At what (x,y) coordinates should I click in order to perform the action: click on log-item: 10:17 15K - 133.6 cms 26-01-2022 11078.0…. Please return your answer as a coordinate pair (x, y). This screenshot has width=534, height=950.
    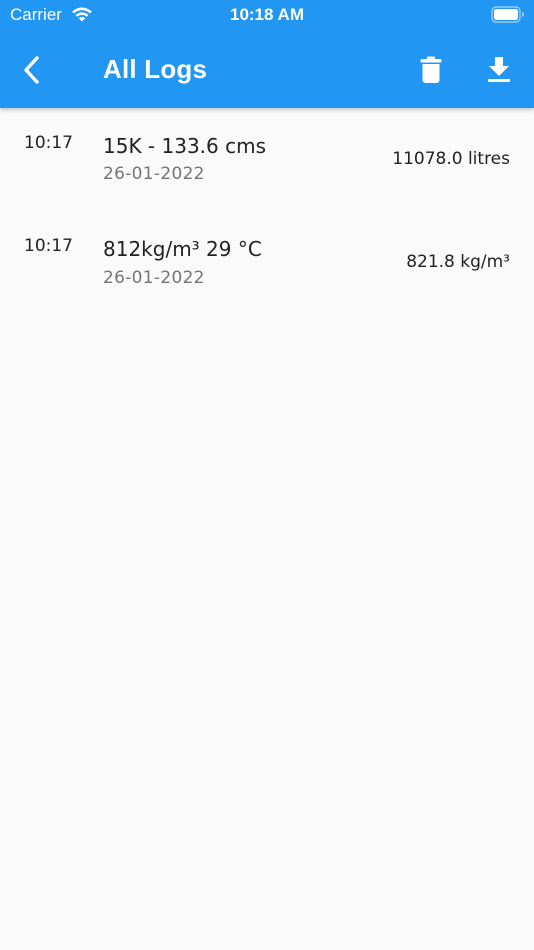
    Looking at the image, I should click on (267, 159).